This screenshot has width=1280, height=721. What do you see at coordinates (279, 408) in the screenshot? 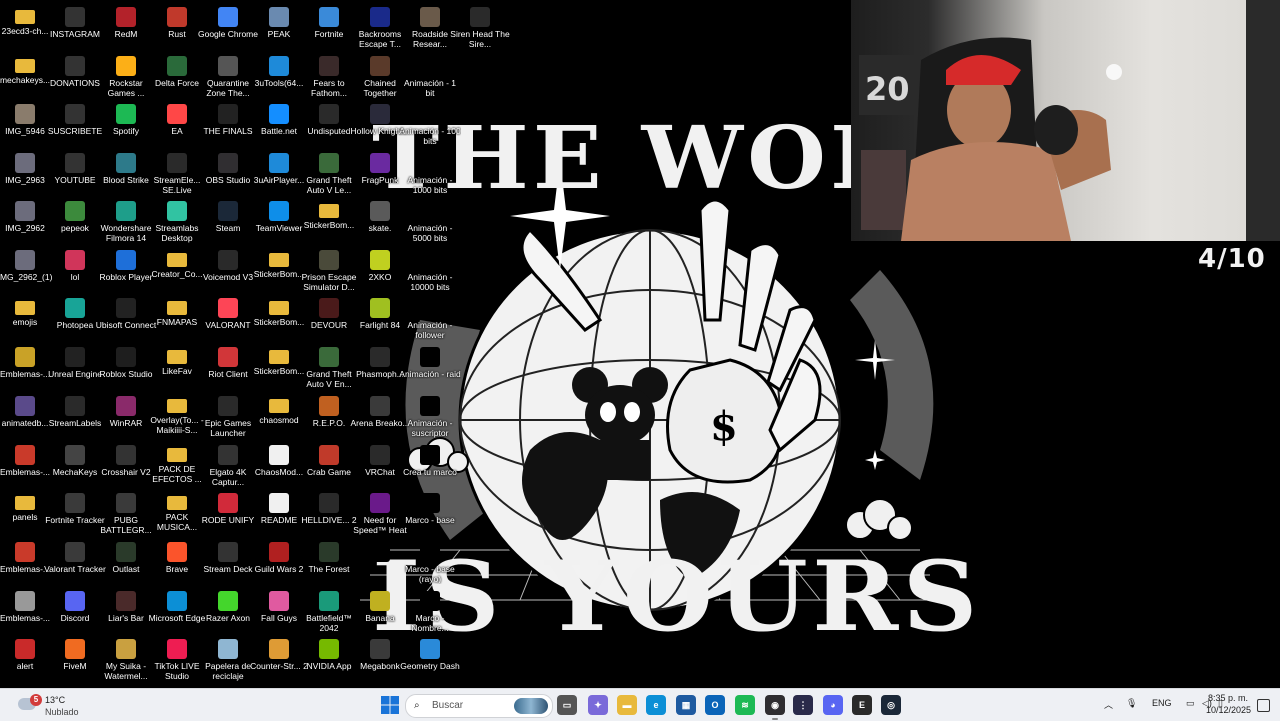
I see `desktop-icon: chaosmod` at bounding box center [279, 408].